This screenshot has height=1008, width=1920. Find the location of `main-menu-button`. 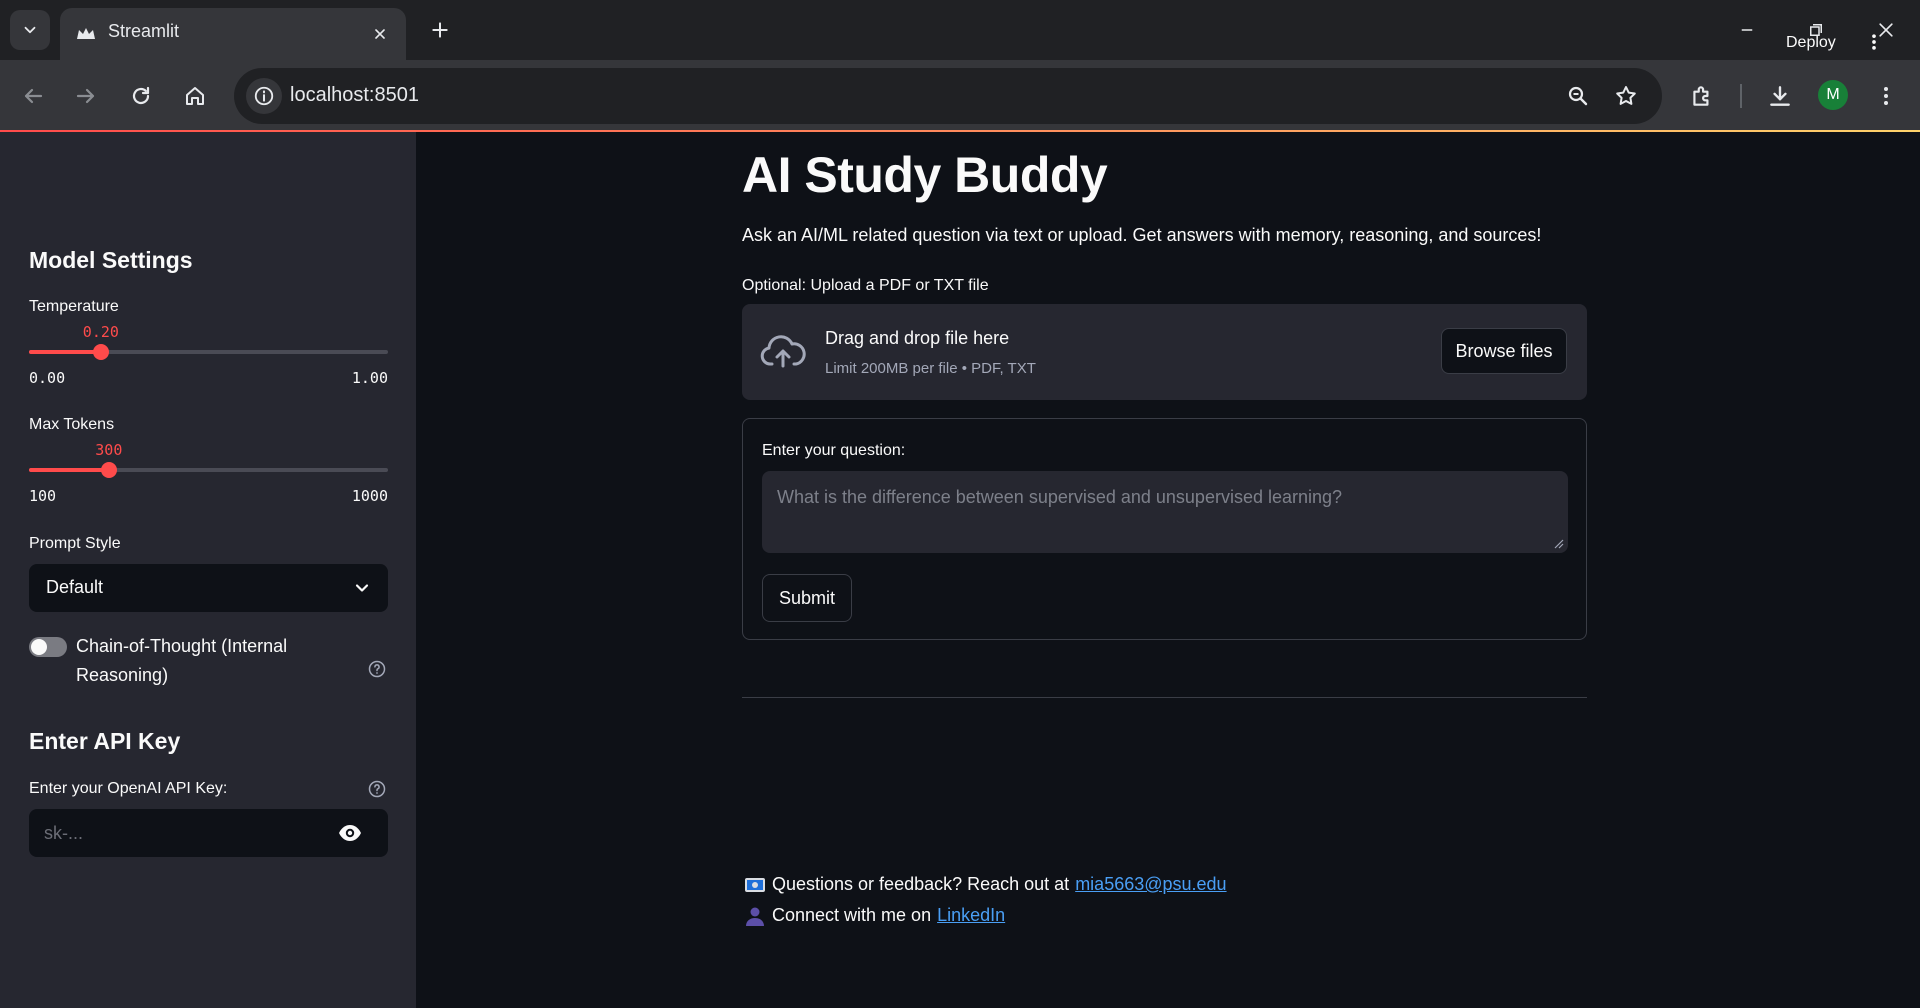

main-menu-button is located at coordinates (1874, 42).